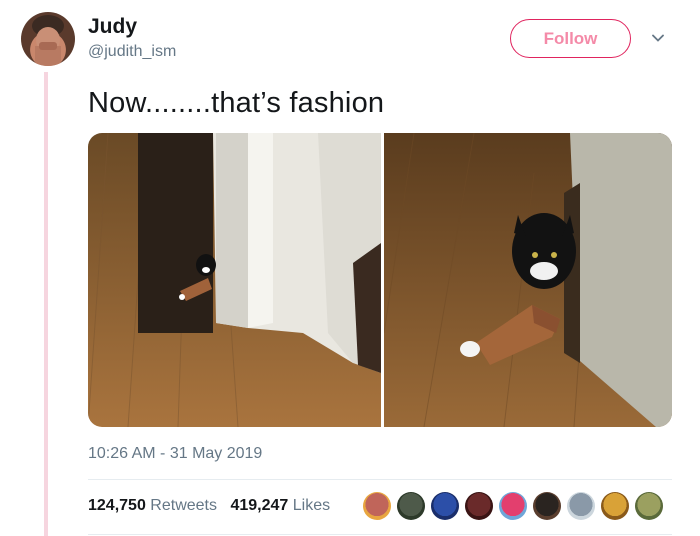 The image size is (700, 536). I want to click on likes-count: 419,247, so click(259, 505).